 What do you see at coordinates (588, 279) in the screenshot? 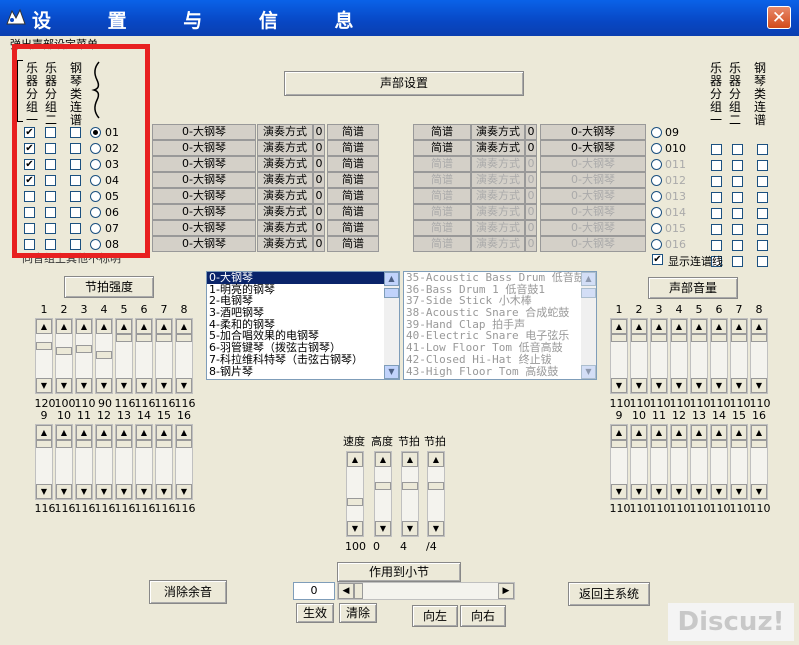
I see `scroll-up-icon: ▲` at bounding box center [588, 279].